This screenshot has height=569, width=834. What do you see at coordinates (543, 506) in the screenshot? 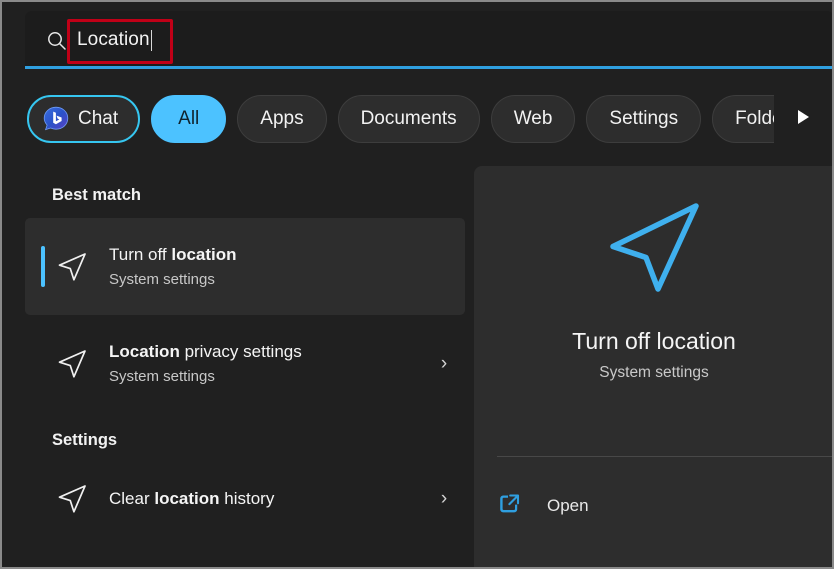
I see `preview-action-open: Open` at bounding box center [543, 506].